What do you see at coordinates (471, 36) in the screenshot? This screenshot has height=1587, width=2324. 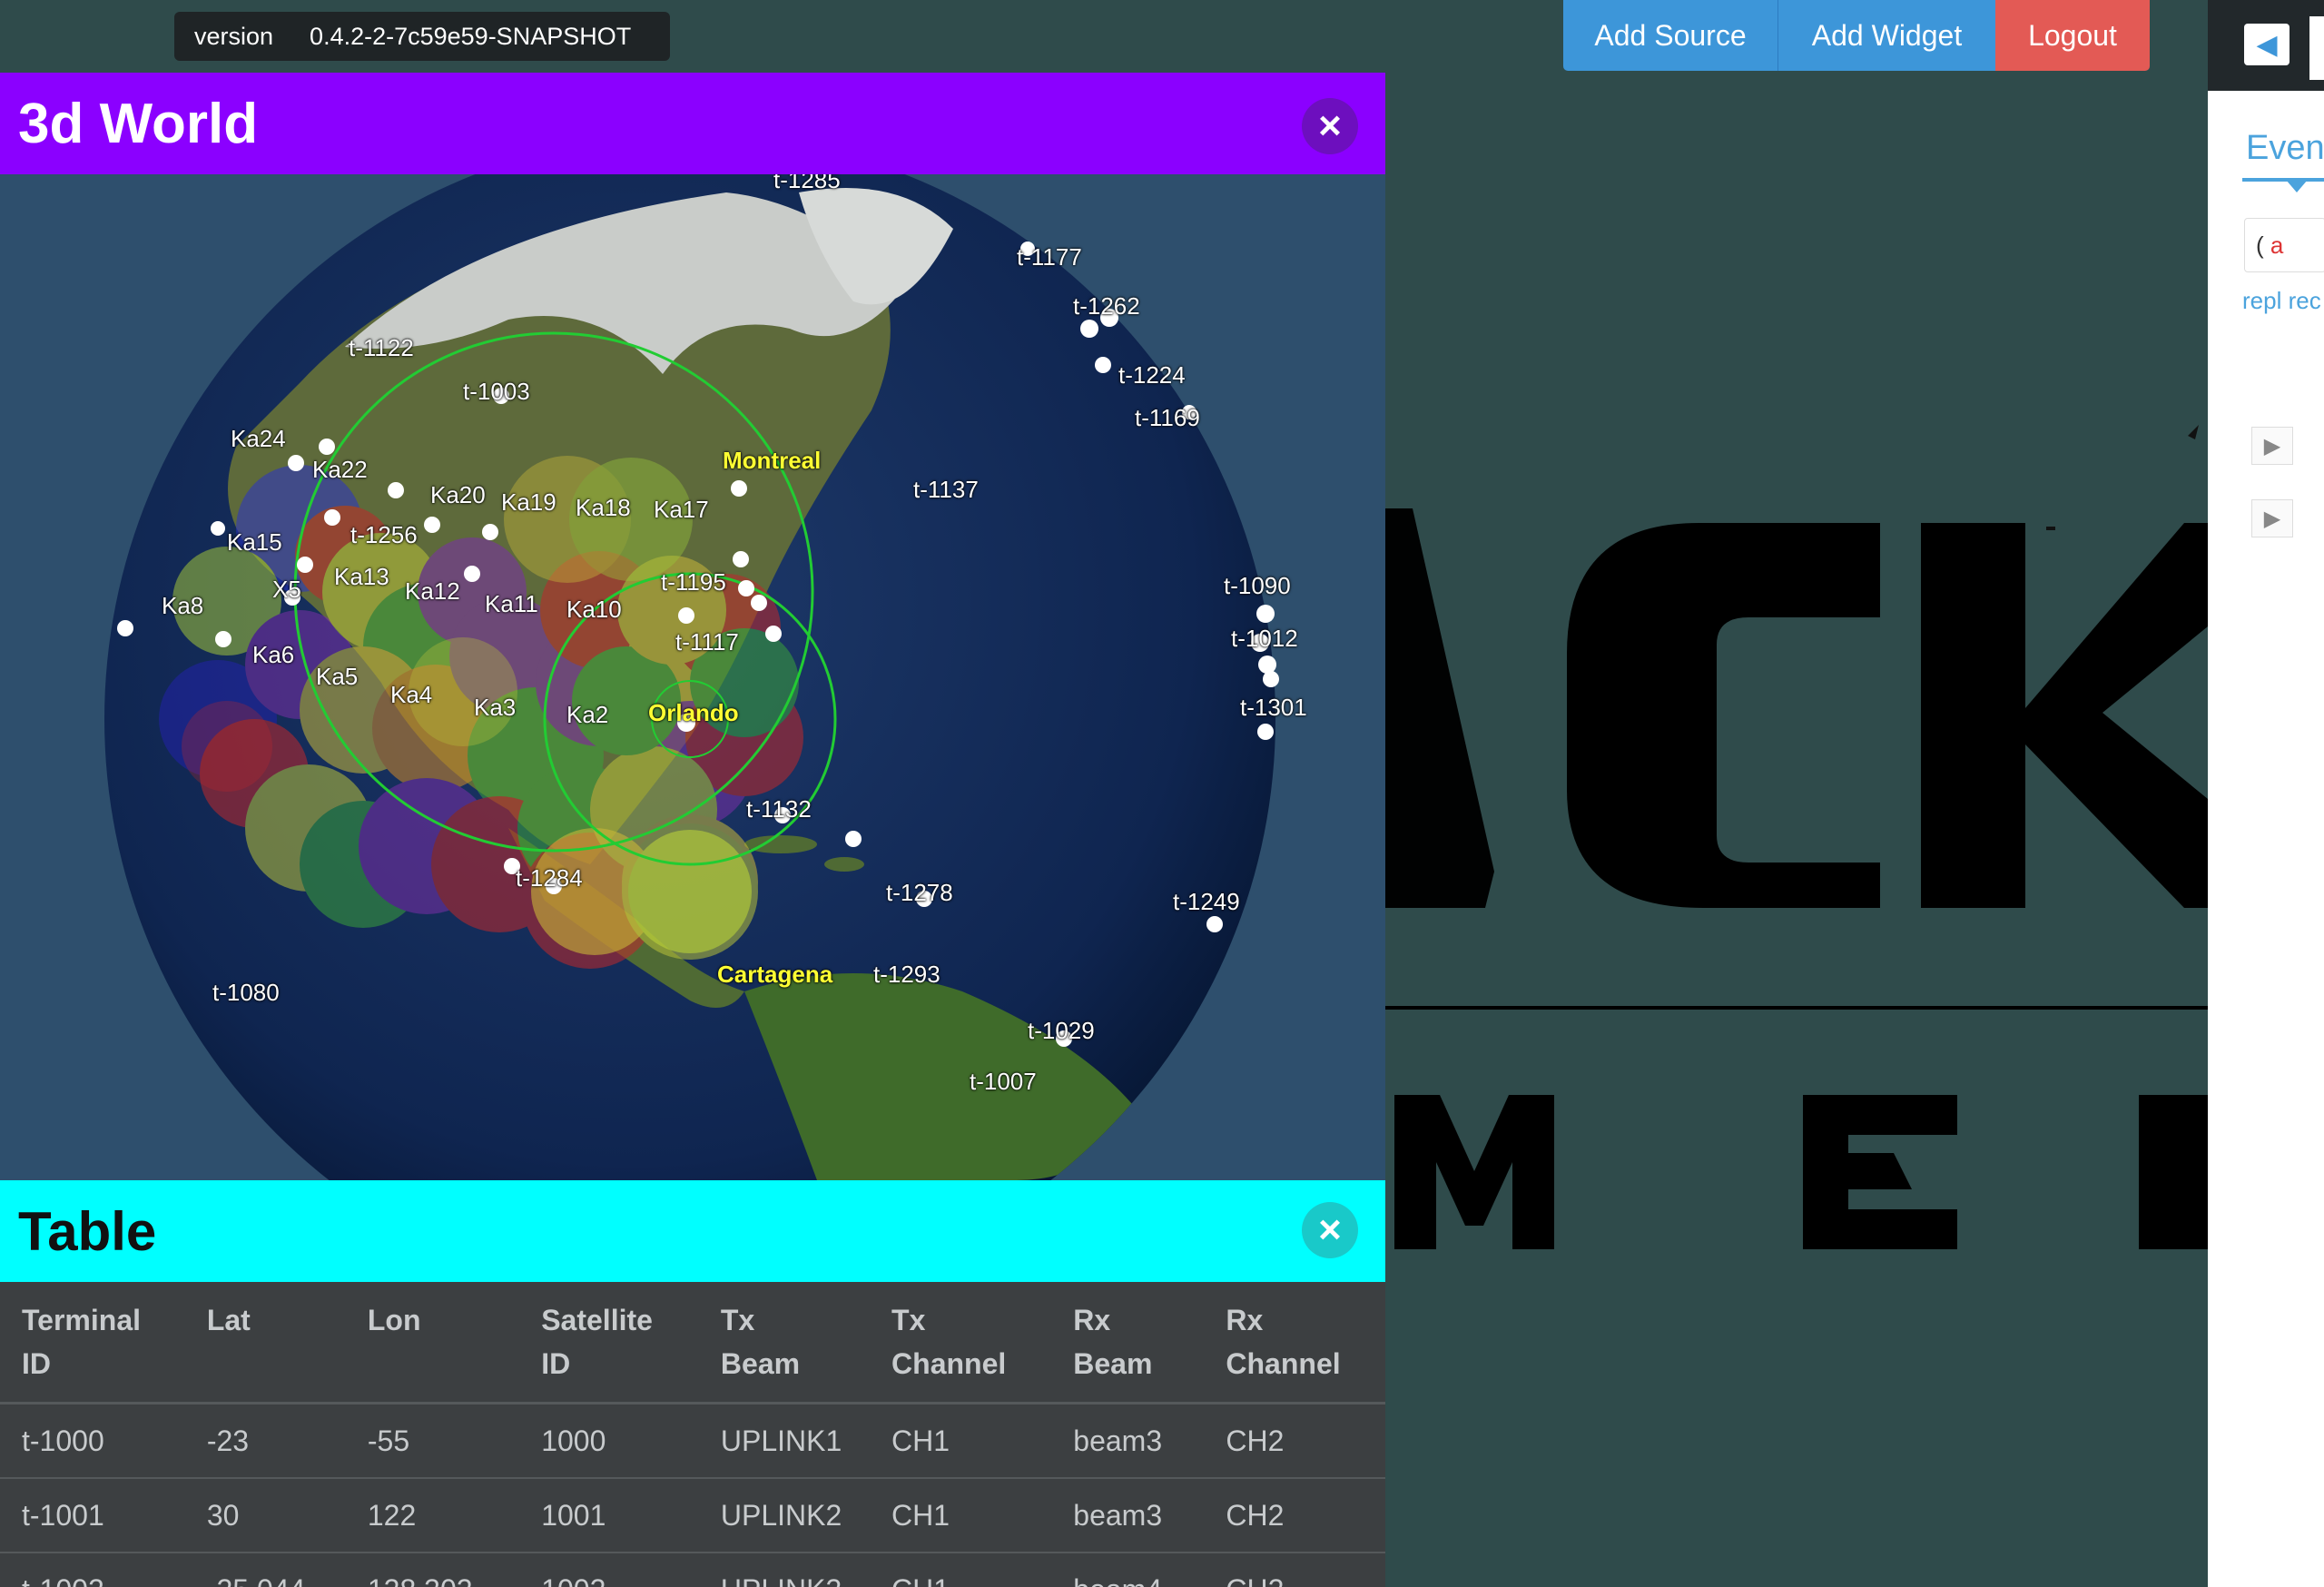 I see `version-value: 0.4.2-2-7c59e59-SNAPSHOT` at bounding box center [471, 36].